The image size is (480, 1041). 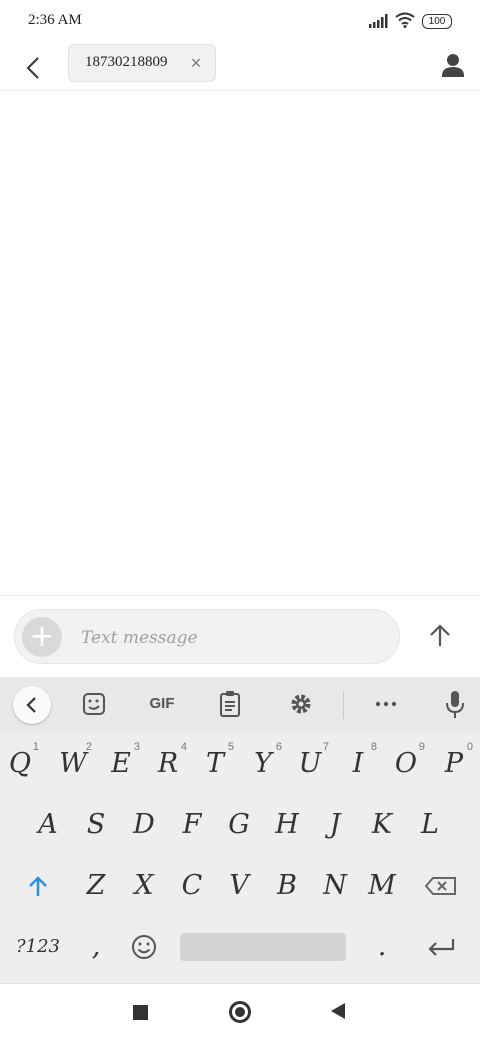 I want to click on key-w: W2, so click(x=73, y=764).